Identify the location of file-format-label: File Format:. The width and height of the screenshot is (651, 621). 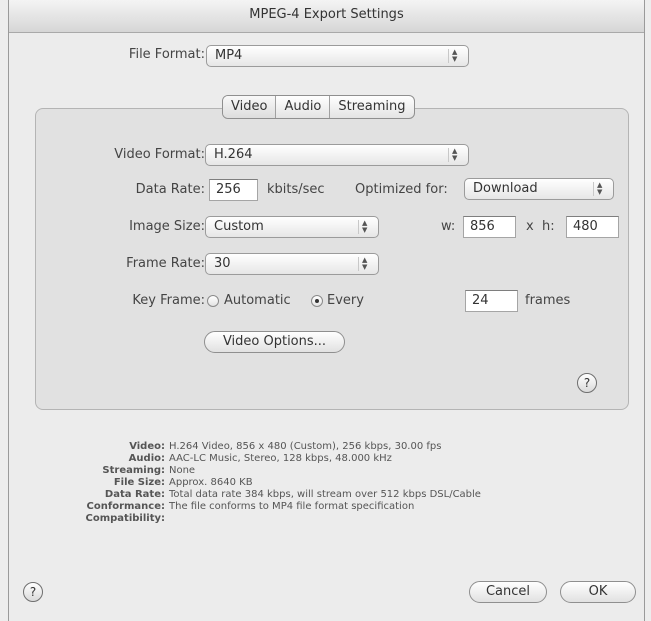
(166, 54).